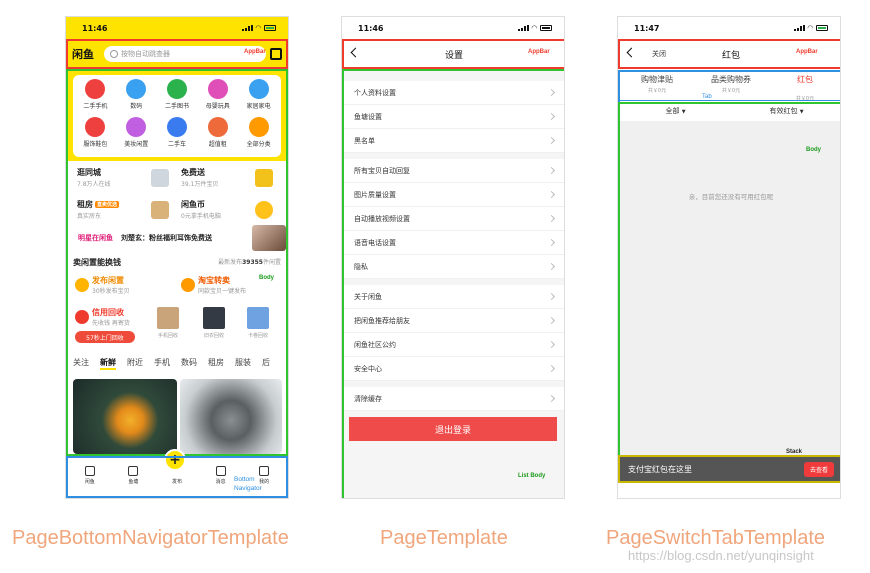  Describe the element at coordinates (217, 135) in the screenshot. I see `category-item: 超值租` at that location.